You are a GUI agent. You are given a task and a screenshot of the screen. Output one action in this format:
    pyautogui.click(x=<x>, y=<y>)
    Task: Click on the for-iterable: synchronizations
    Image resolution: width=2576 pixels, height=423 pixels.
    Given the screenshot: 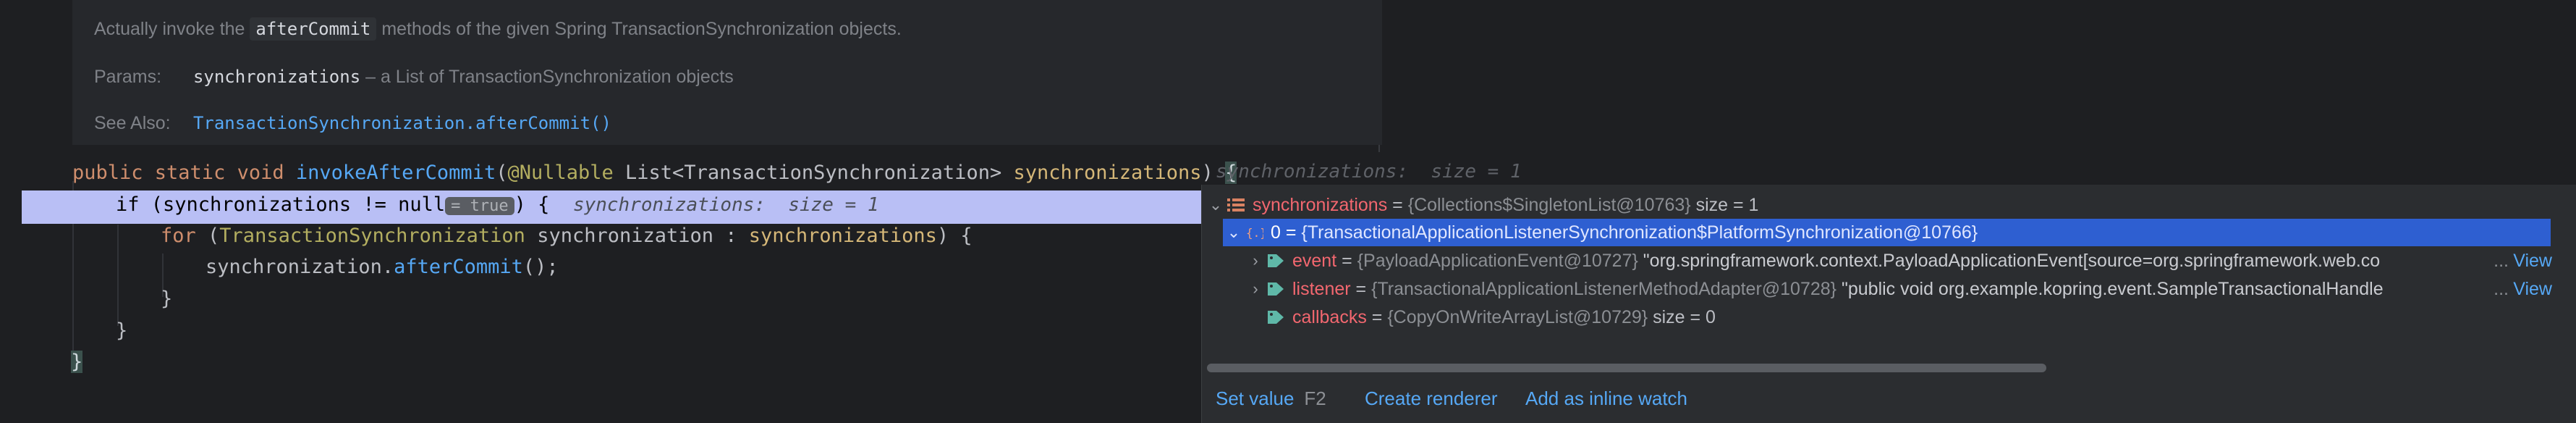 What is the action you would take?
    pyautogui.click(x=843, y=236)
    